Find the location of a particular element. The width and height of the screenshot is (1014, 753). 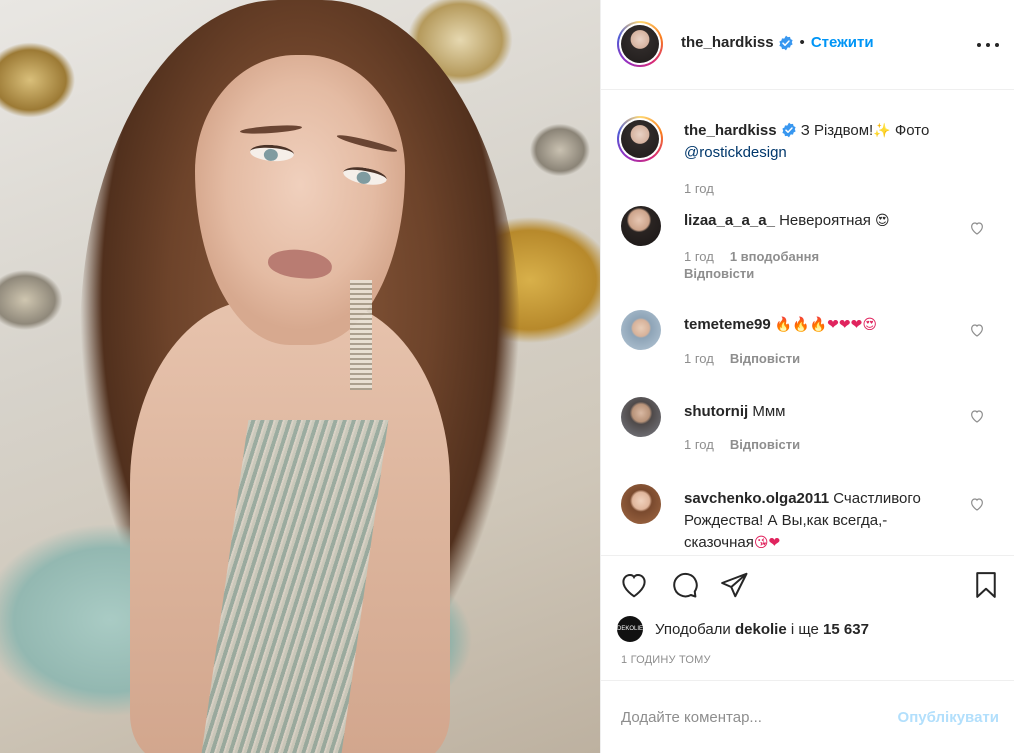

author-avatar-image is located at coordinates (640, 44).